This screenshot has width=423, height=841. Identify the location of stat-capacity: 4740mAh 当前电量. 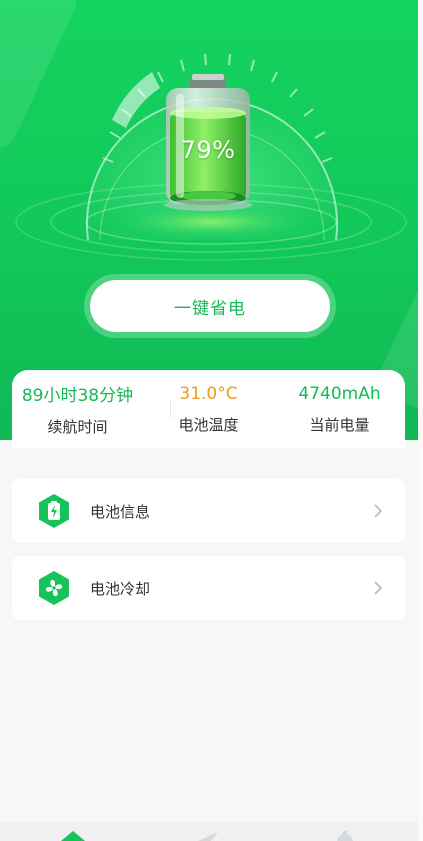
(339, 409).